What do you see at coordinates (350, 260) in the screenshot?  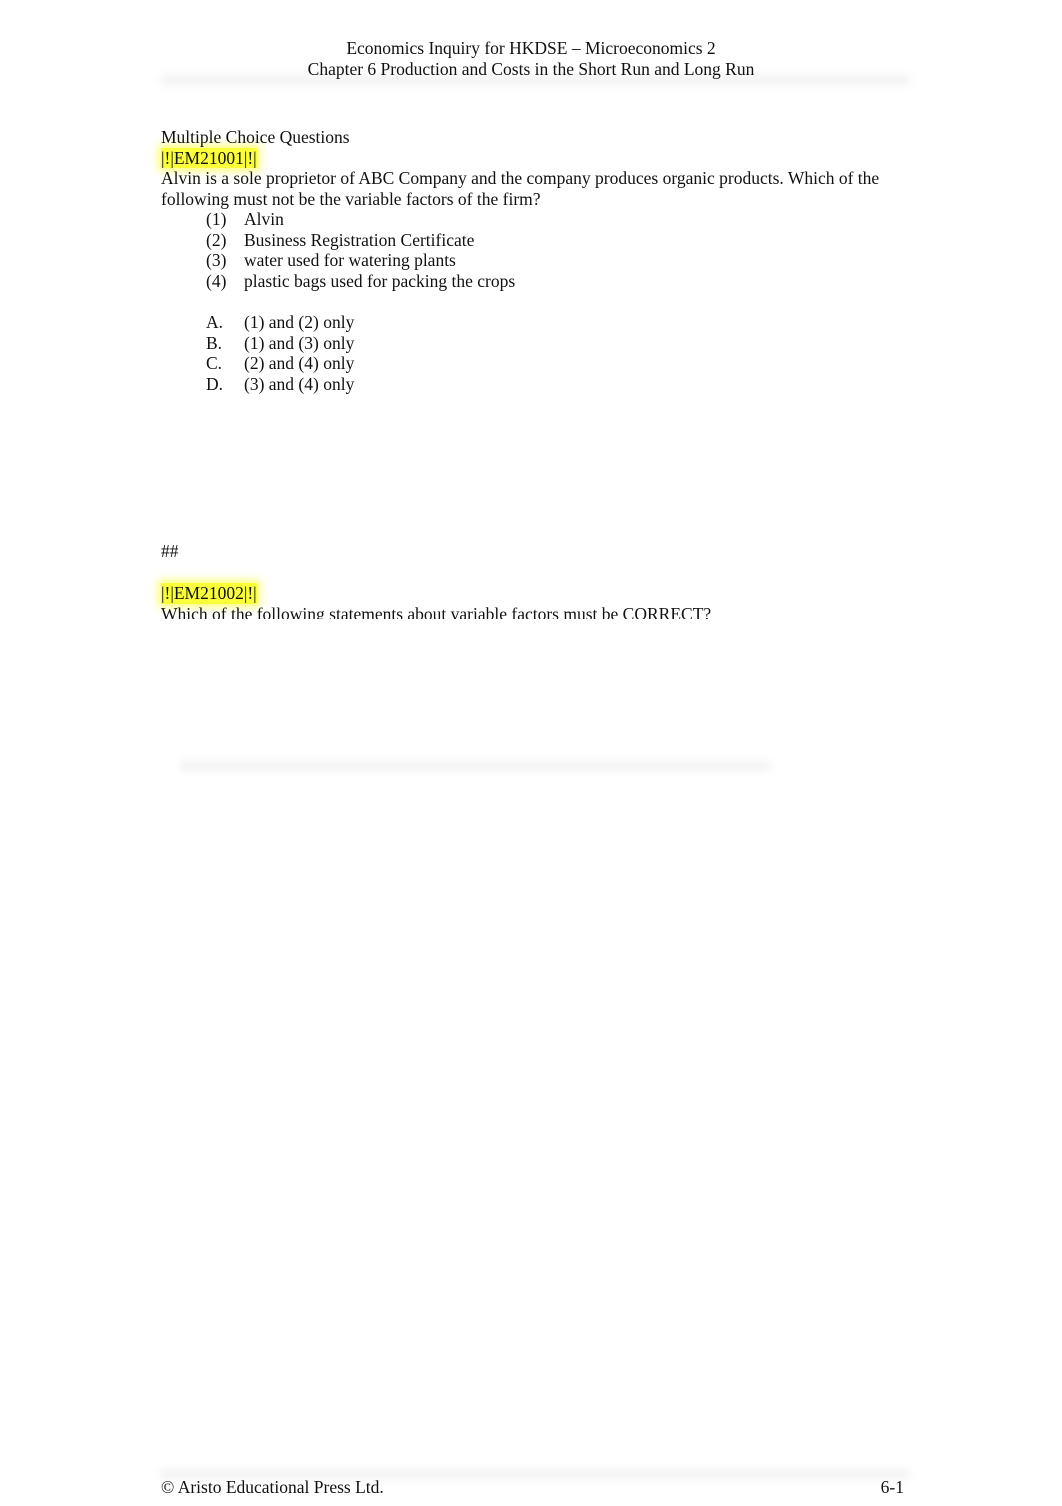 I see `item-text: water used for watering plants` at bounding box center [350, 260].